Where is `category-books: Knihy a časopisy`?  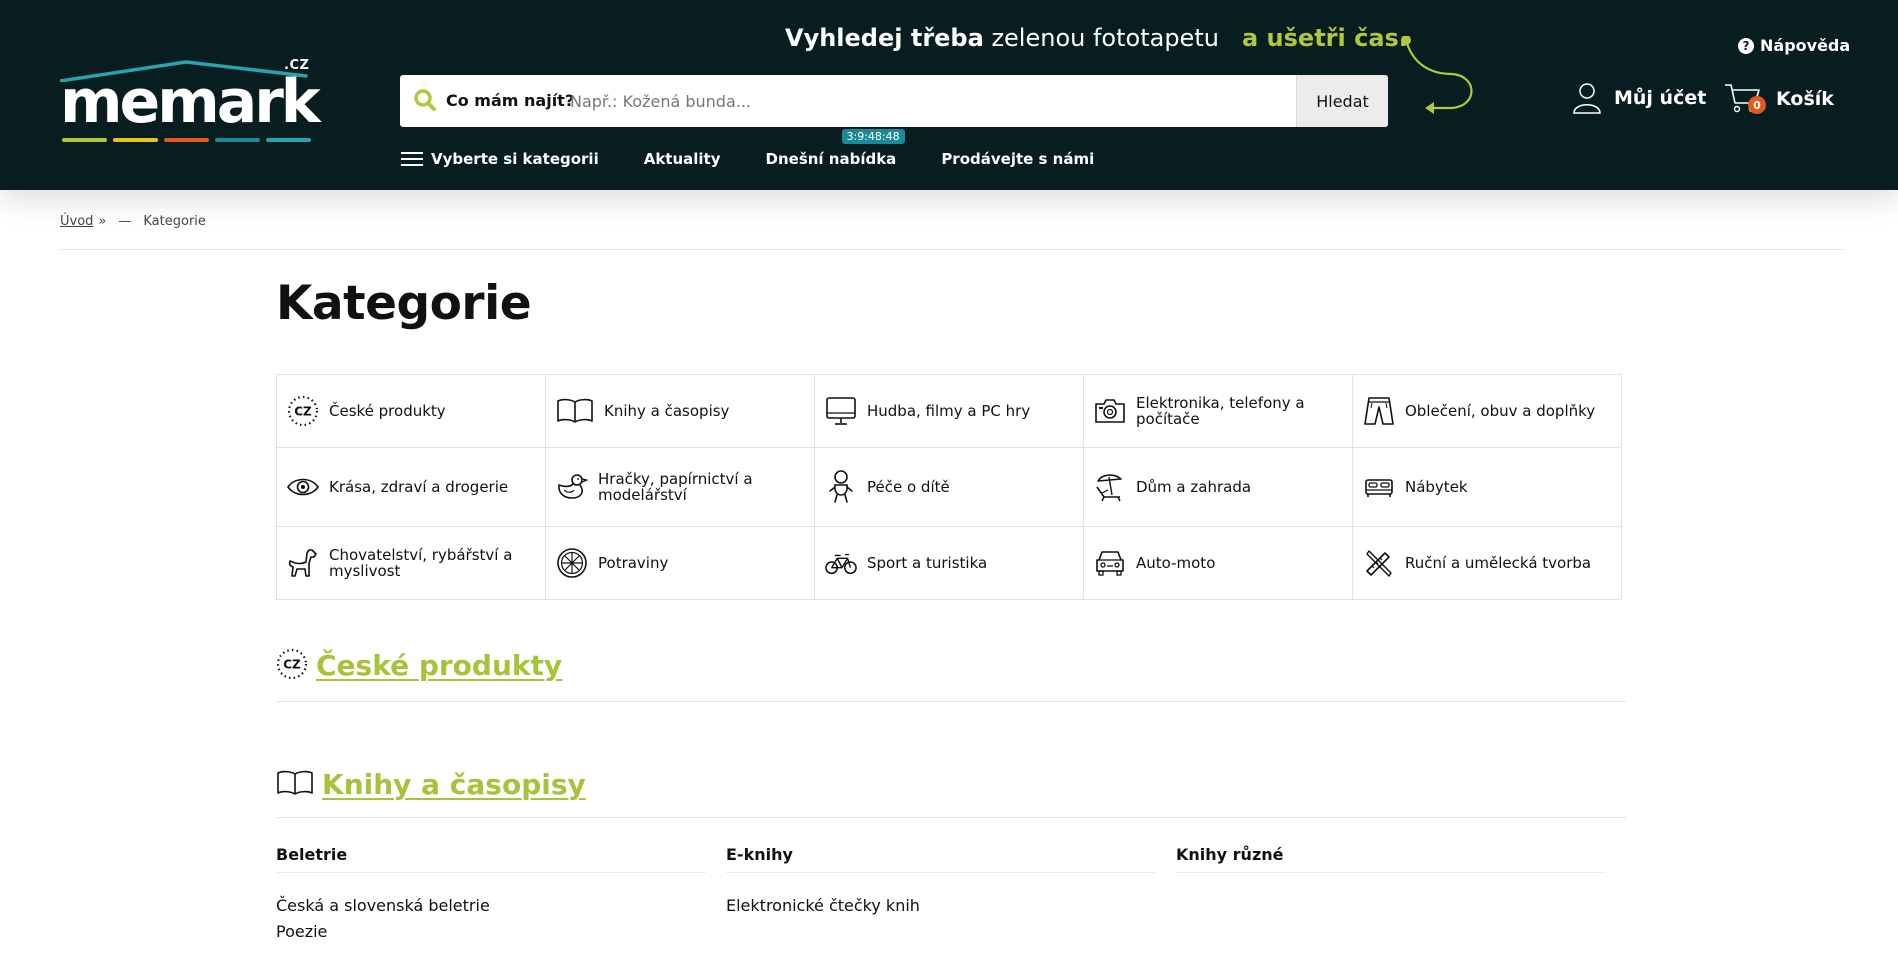
category-books: Knihy a časopisy is located at coordinates (680, 411).